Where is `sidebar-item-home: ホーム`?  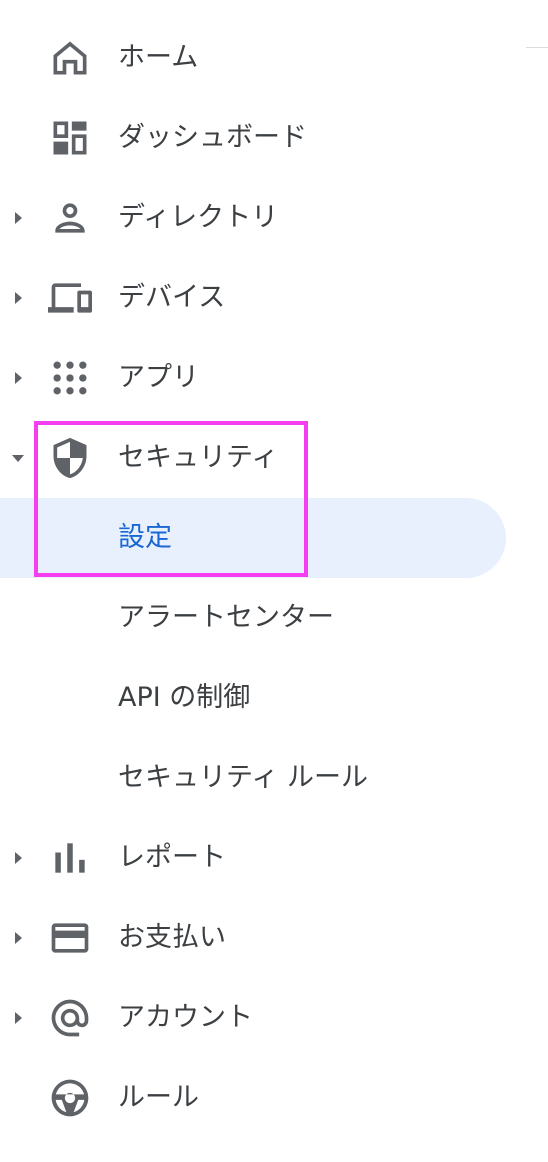 sidebar-item-home: ホーム is located at coordinates (274, 58).